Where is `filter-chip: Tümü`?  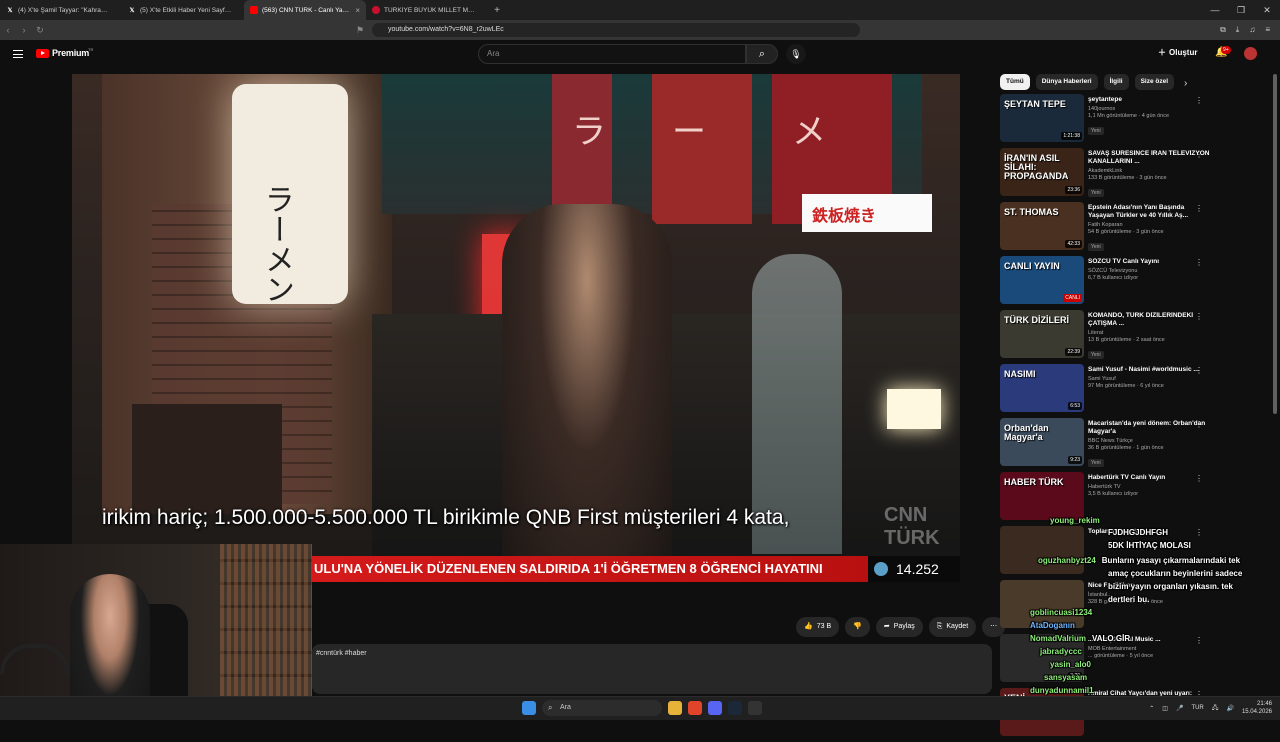
filter-chip: Tümü is located at coordinates (1015, 82).